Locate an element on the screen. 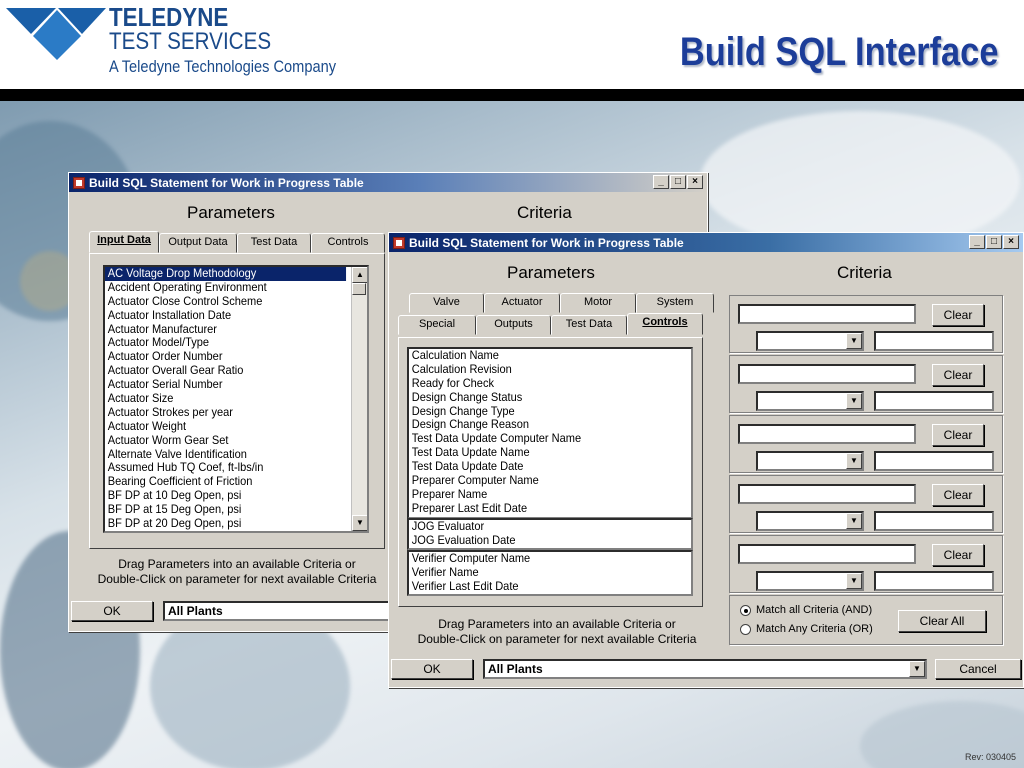 The width and height of the screenshot is (1024, 768). plant-select: All Plants ▼ is located at coordinates (705, 669).